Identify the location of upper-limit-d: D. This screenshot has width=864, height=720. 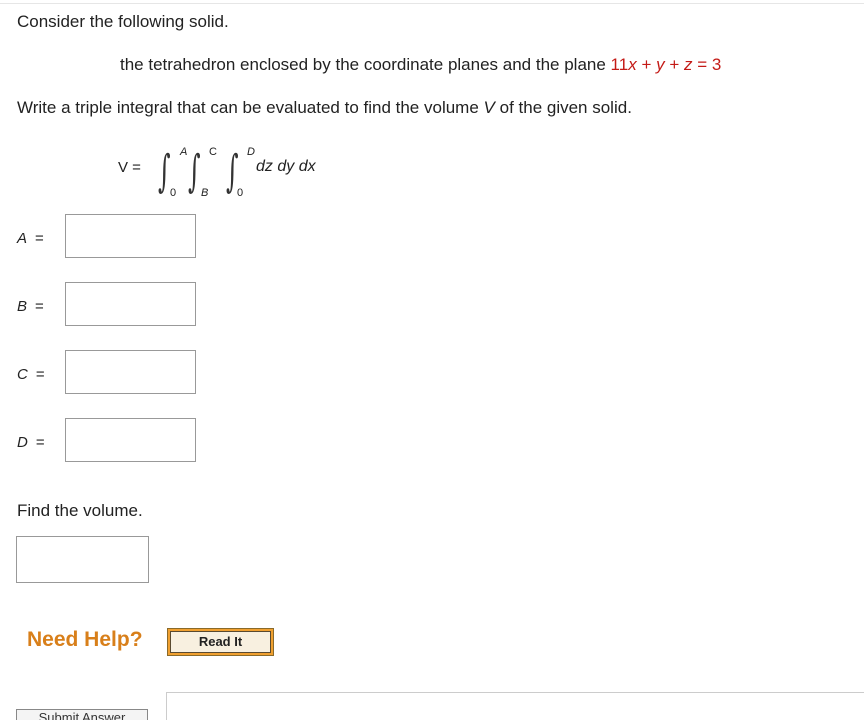
(251, 152).